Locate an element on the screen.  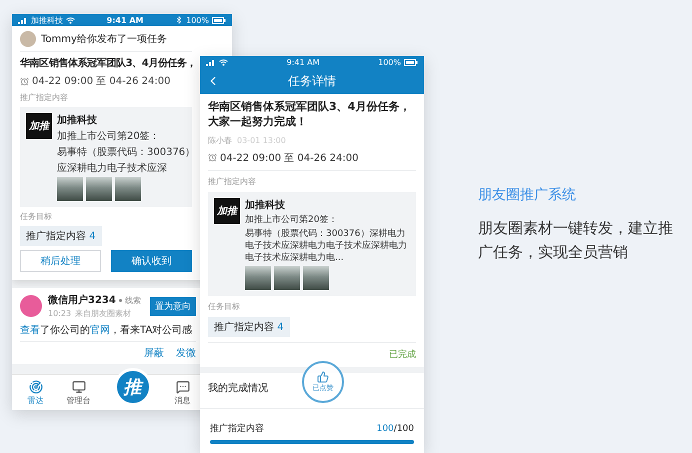
post-text: 应深耕电力电子技术应深 is located at coordinates (112, 168).